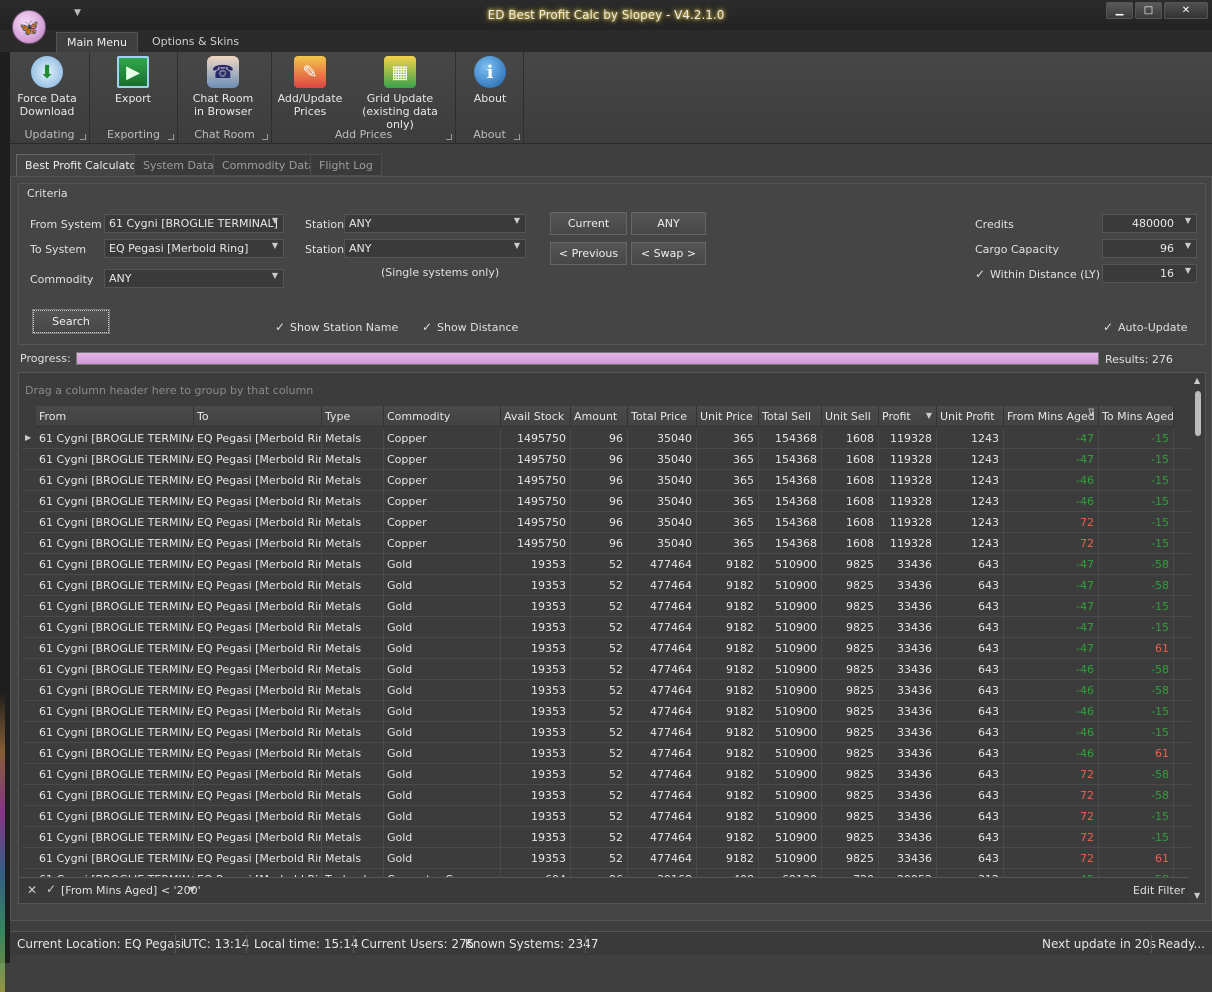 Image resolution: width=1212 pixels, height=992 pixels. Describe the element at coordinates (47, 87) in the screenshot. I see `force-data-download-button: ⬇ Force Data Download` at that location.